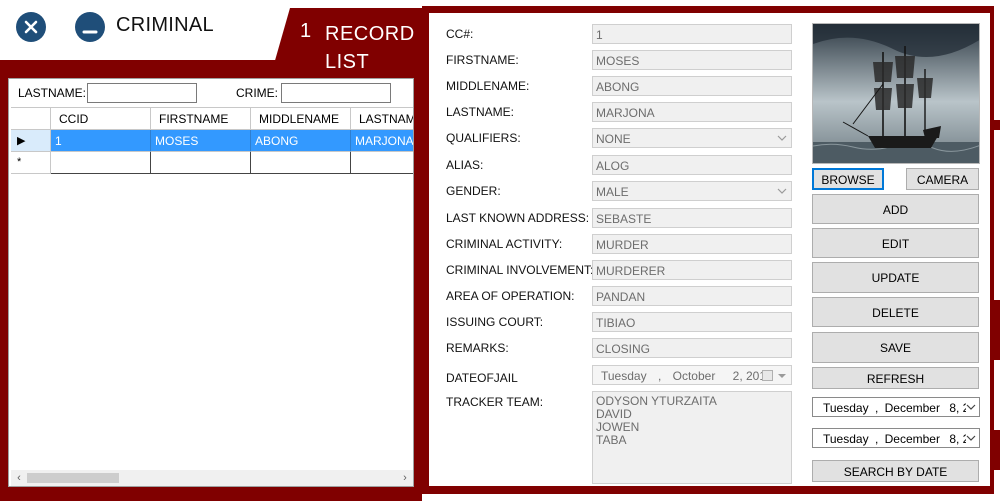 The image size is (1000, 501). What do you see at coordinates (848, 179) in the screenshot?
I see `browse-button: BROWSE` at bounding box center [848, 179].